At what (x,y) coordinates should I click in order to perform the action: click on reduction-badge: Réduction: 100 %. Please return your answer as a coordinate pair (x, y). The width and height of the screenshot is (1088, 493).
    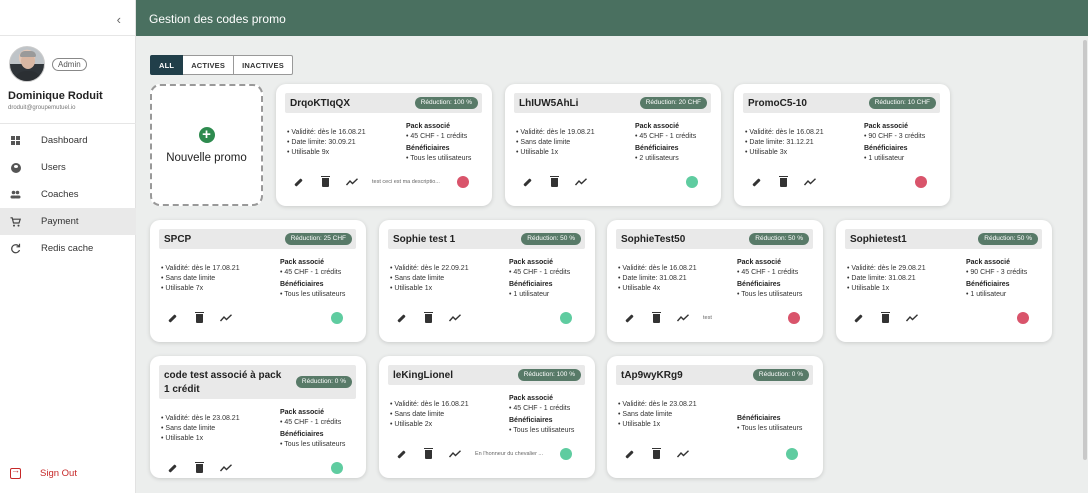
    Looking at the image, I should click on (549, 375).